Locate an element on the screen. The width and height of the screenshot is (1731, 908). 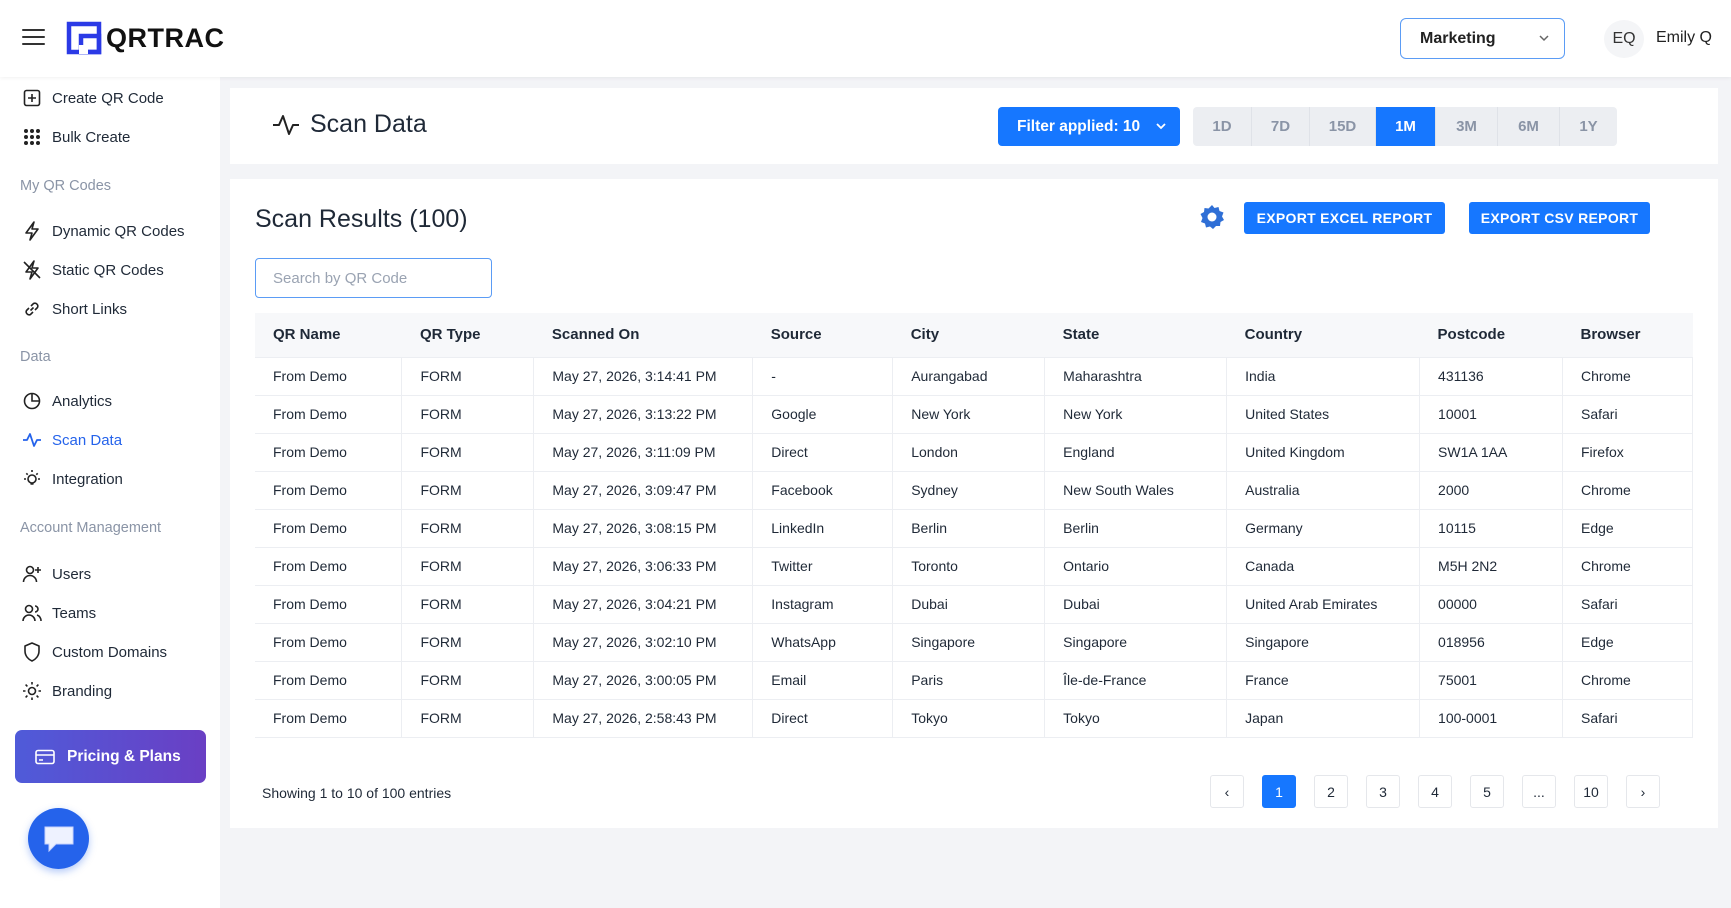
range-button-7d: 7D is located at coordinates (1281, 126).